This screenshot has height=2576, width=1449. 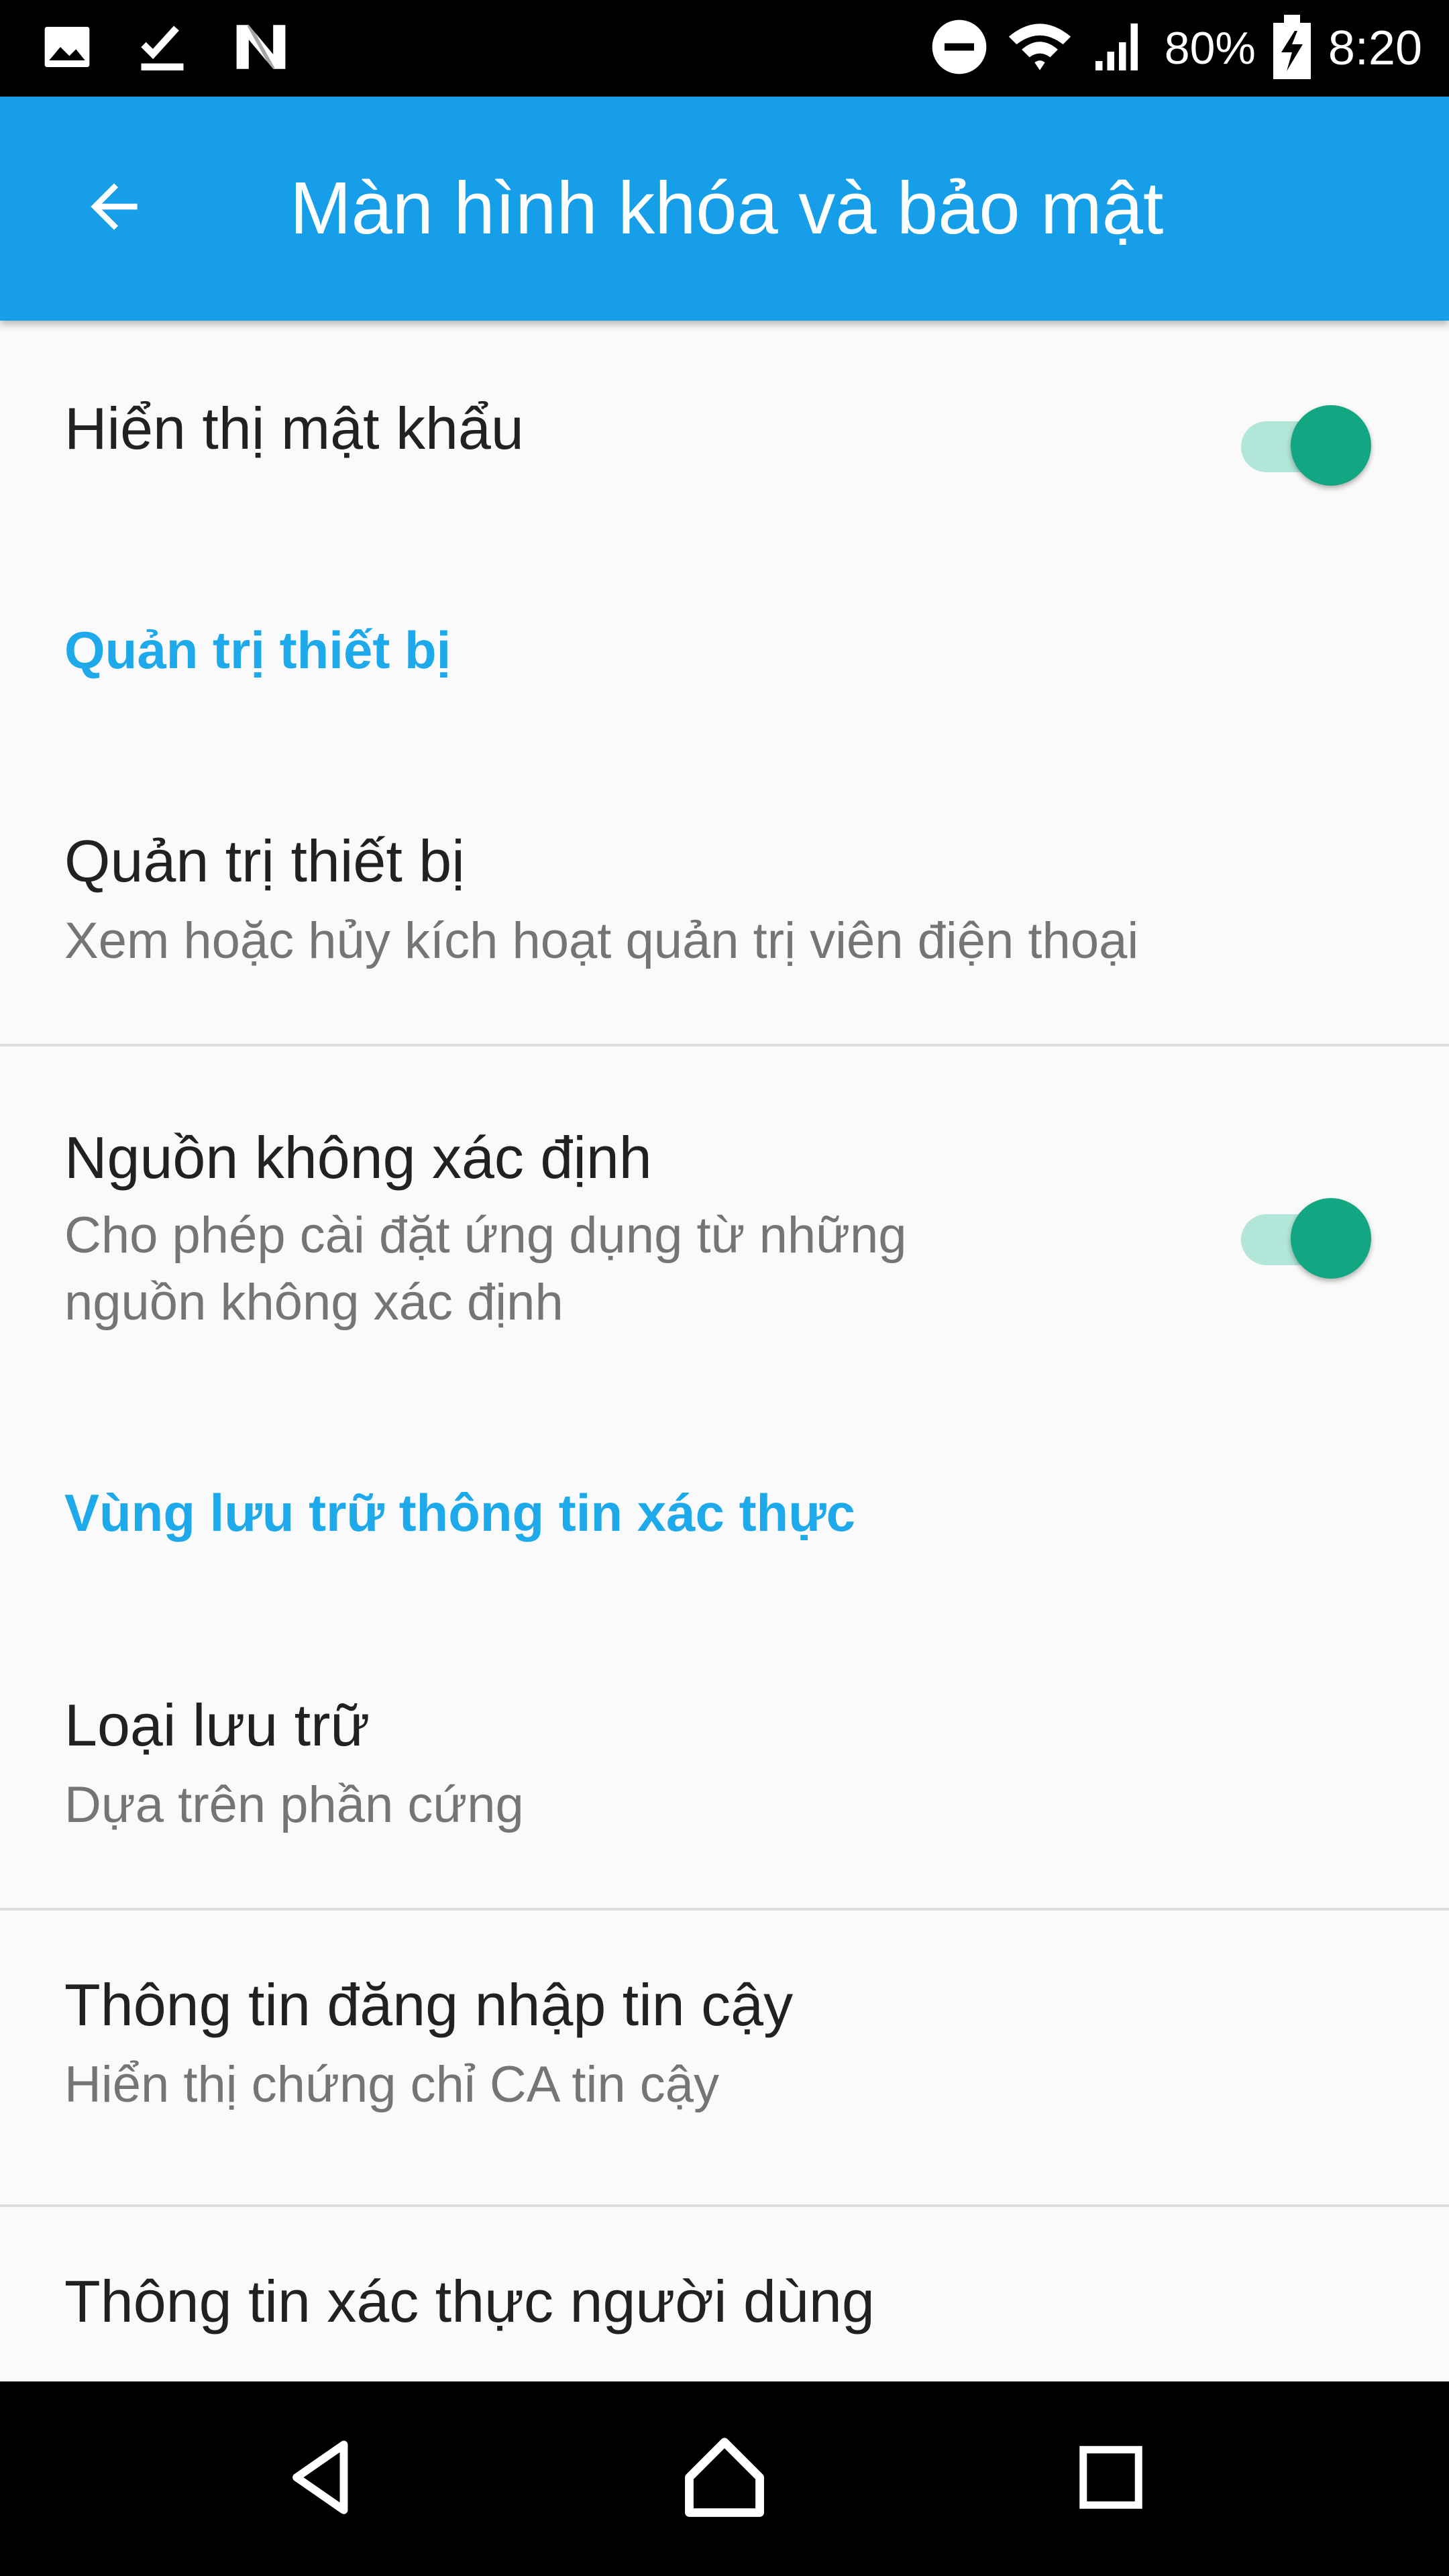 What do you see at coordinates (294, 428) in the screenshot?
I see `show-password-title: Hiển thị mật khẩu` at bounding box center [294, 428].